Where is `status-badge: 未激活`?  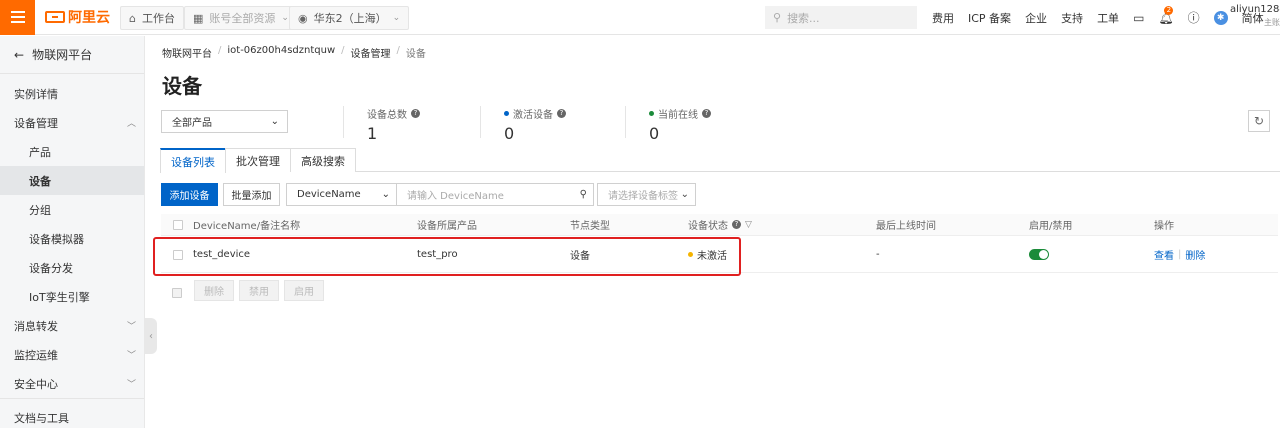 status-badge: 未激活 is located at coordinates (712, 256).